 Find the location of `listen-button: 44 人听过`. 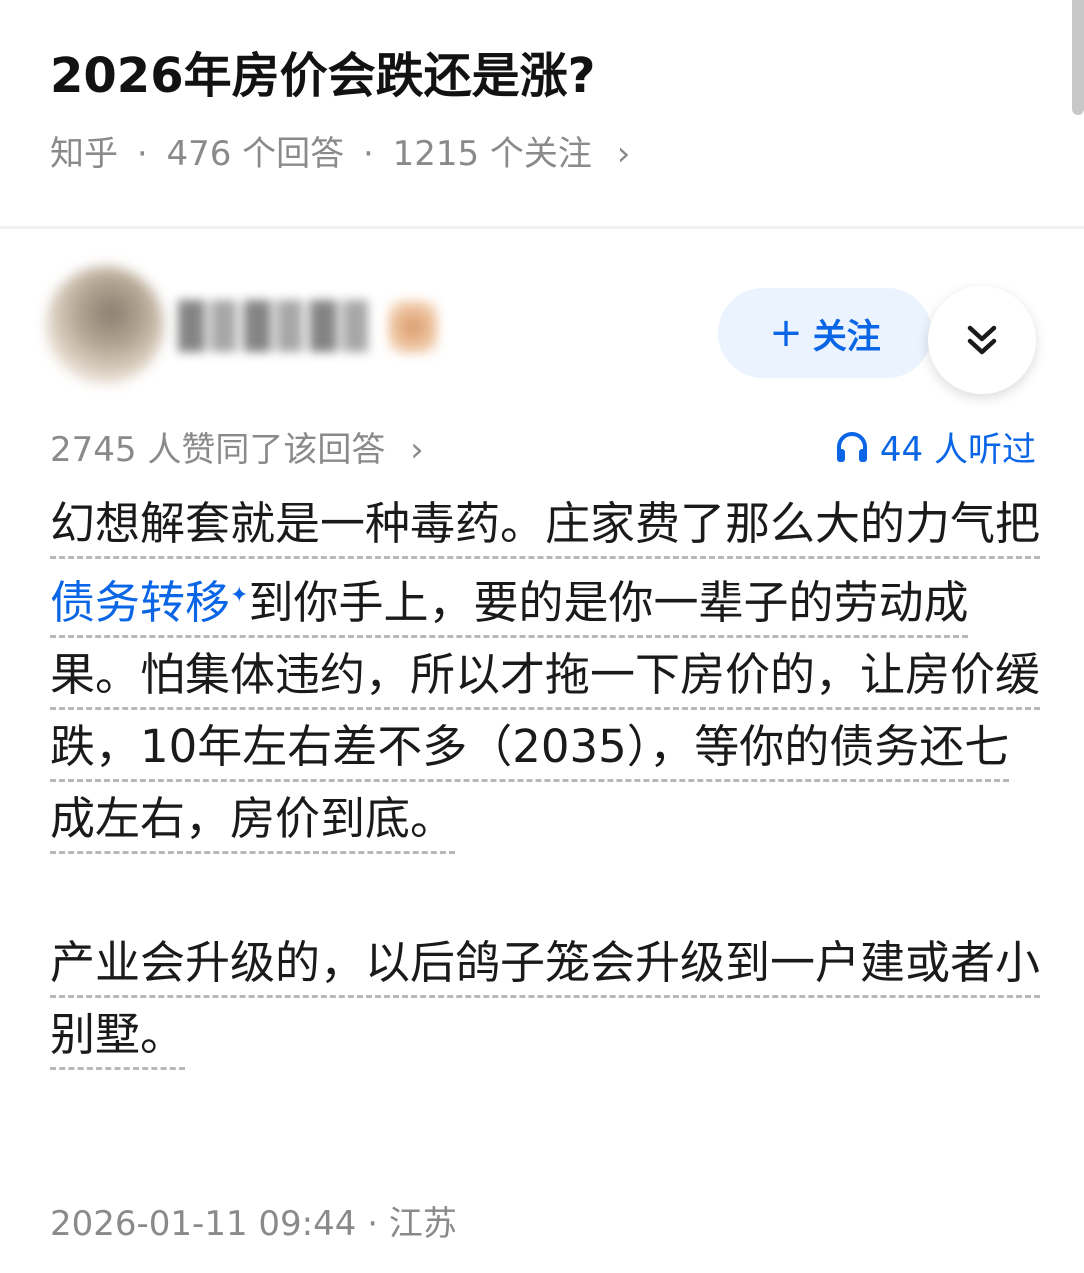

listen-button: 44 人听过 is located at coordinates (935, 446).